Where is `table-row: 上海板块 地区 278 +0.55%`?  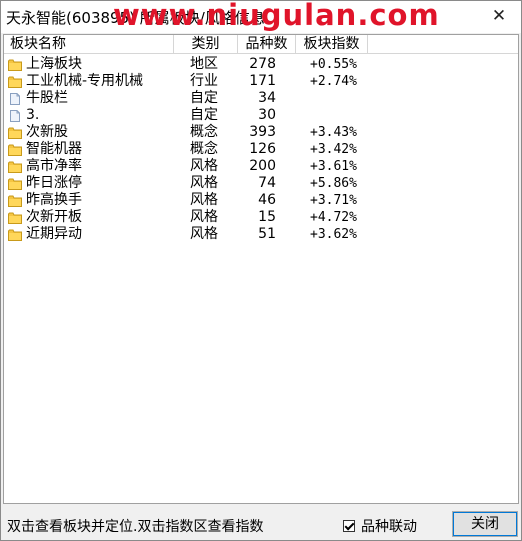
table-row: 上海板块 地区 278 +0.55% is located at coordinates (261, 64).